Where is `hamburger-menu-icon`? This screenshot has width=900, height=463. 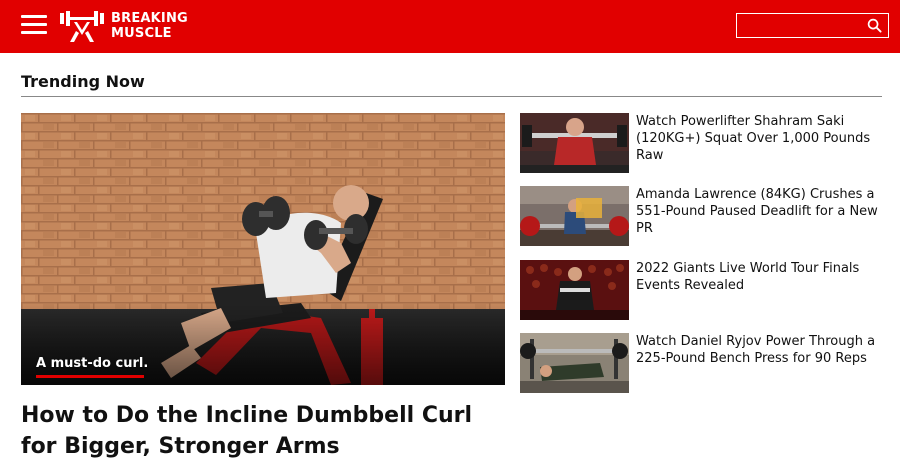 hamburger-menu-icon is located at coordinates (34, 25).